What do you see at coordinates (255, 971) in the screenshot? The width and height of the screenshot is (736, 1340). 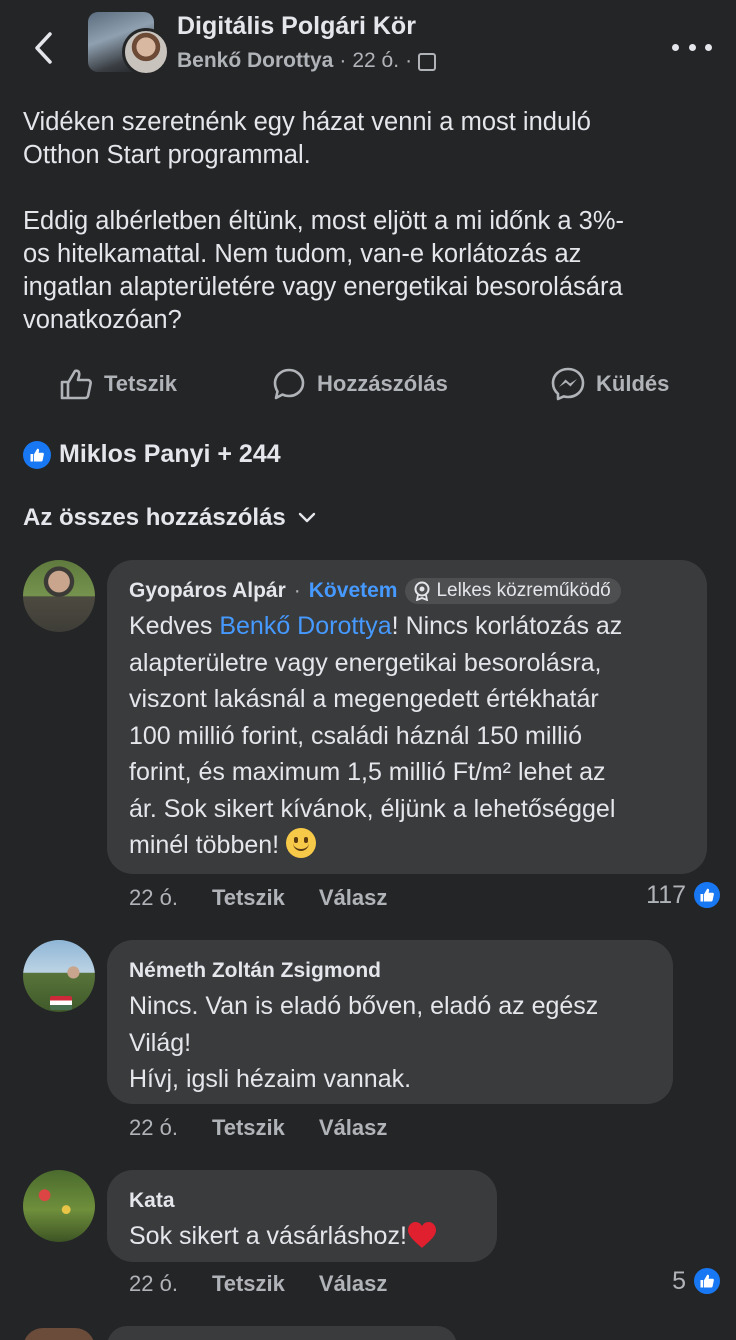 I see `comment-author: Németh Zoltán Zsigmond` at bounding box center [255, 971].